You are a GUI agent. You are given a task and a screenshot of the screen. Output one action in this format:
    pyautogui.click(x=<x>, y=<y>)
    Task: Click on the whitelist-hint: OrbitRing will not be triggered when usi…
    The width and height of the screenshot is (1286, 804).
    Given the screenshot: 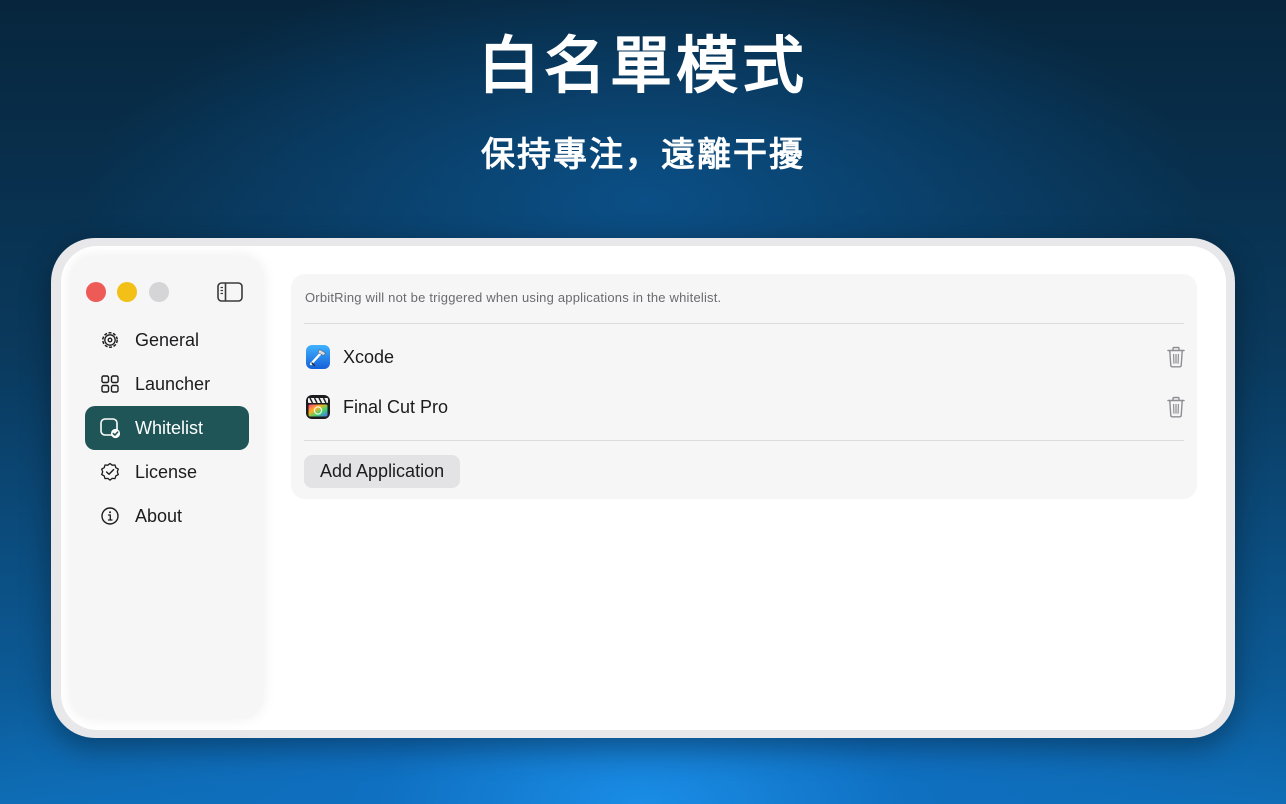 What is the action you would take?
    pyautogui.click(x=513, y=297)
    